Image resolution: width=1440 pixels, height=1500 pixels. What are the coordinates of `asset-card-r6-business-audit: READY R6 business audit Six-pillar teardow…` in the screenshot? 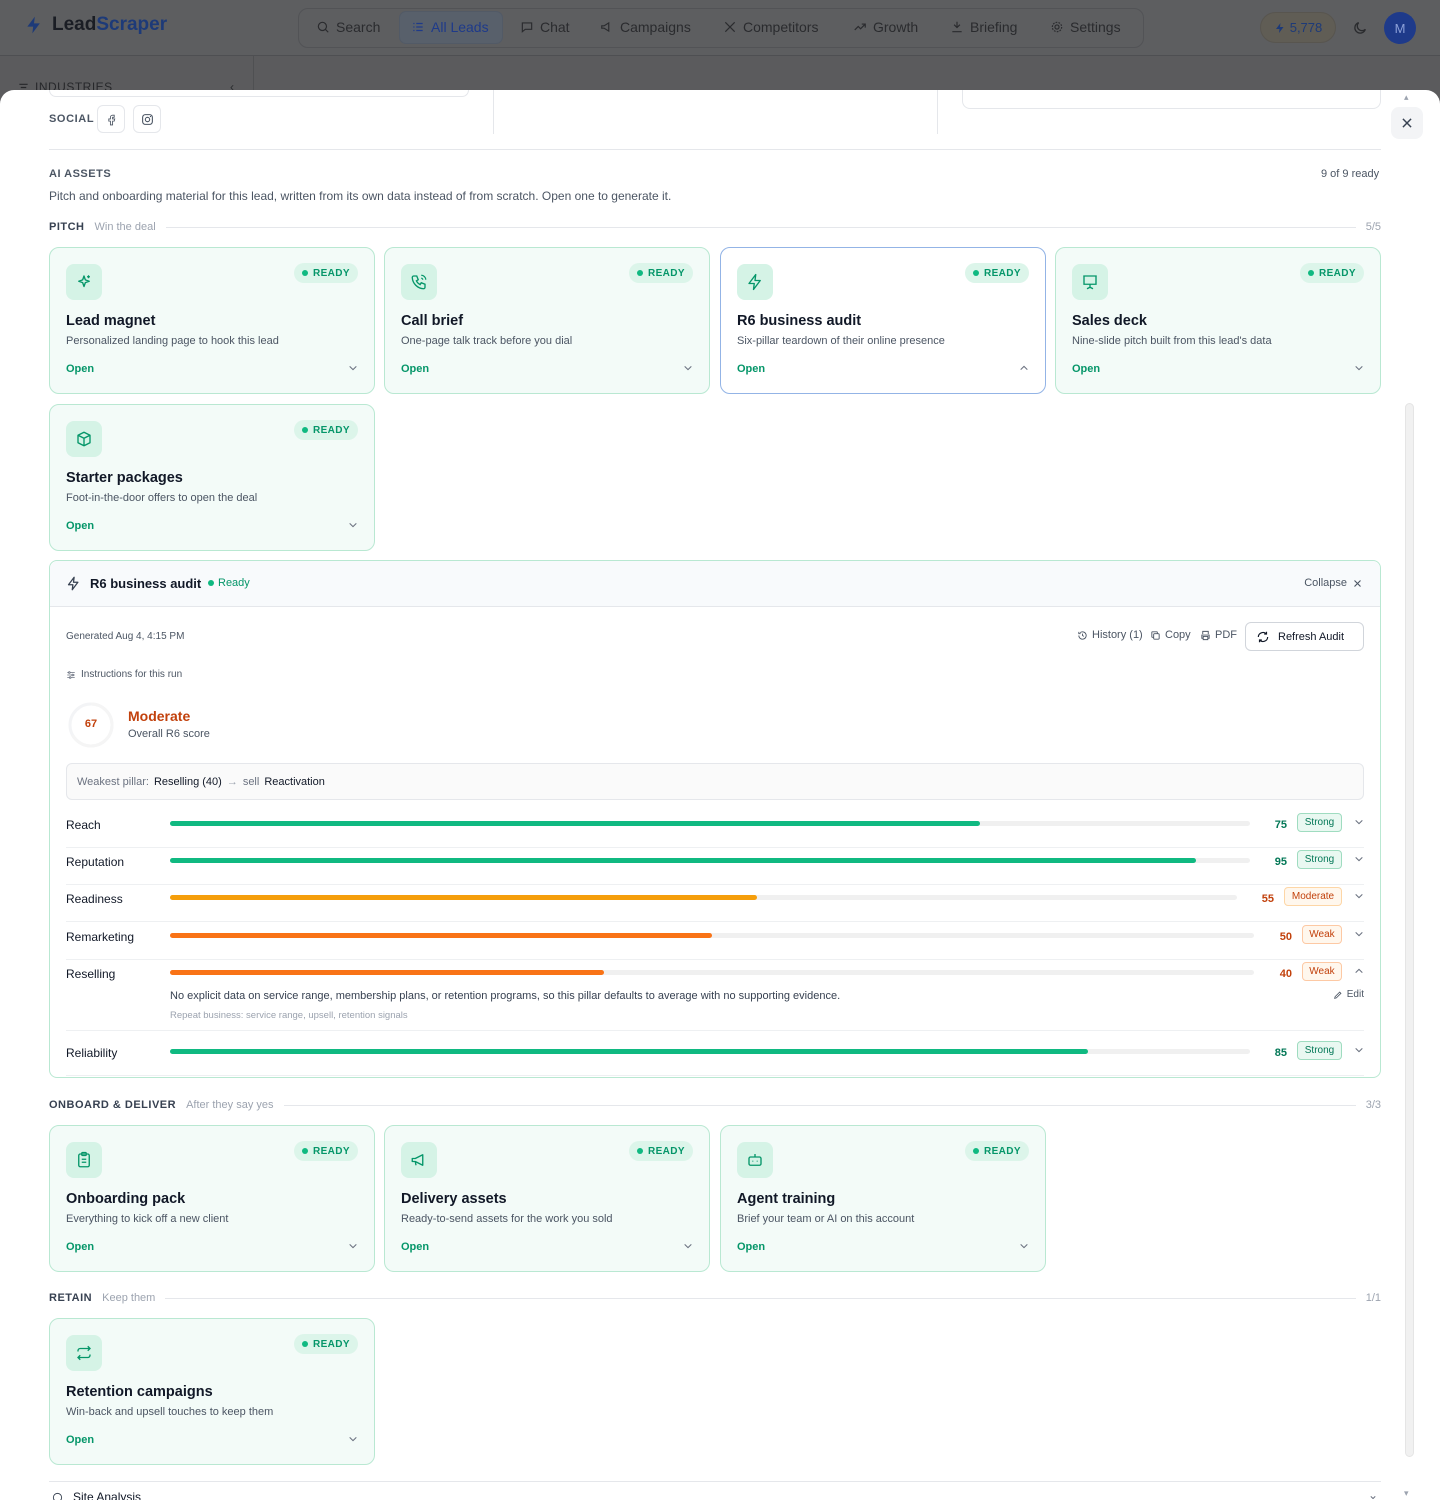 It's located at (883, 320).